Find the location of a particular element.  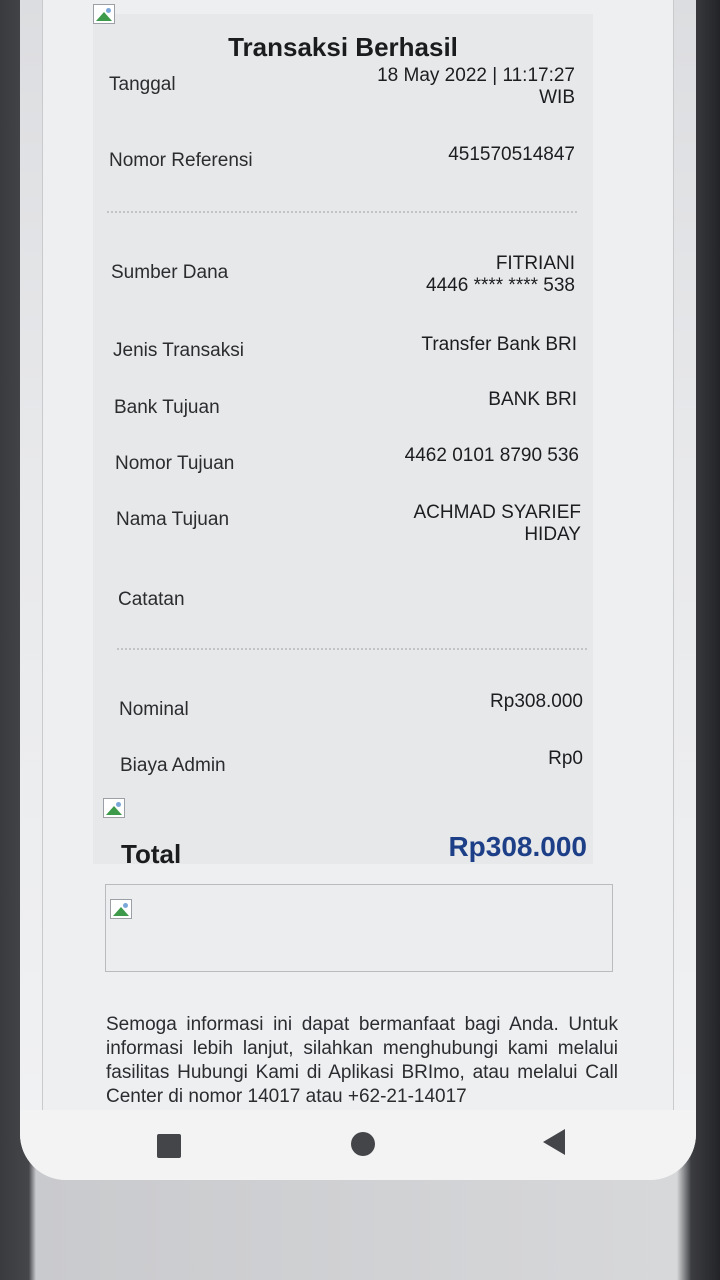

sumber-dana-value: FITRIANI 4446 **** **** 538 is located at coordinates (425, 275).